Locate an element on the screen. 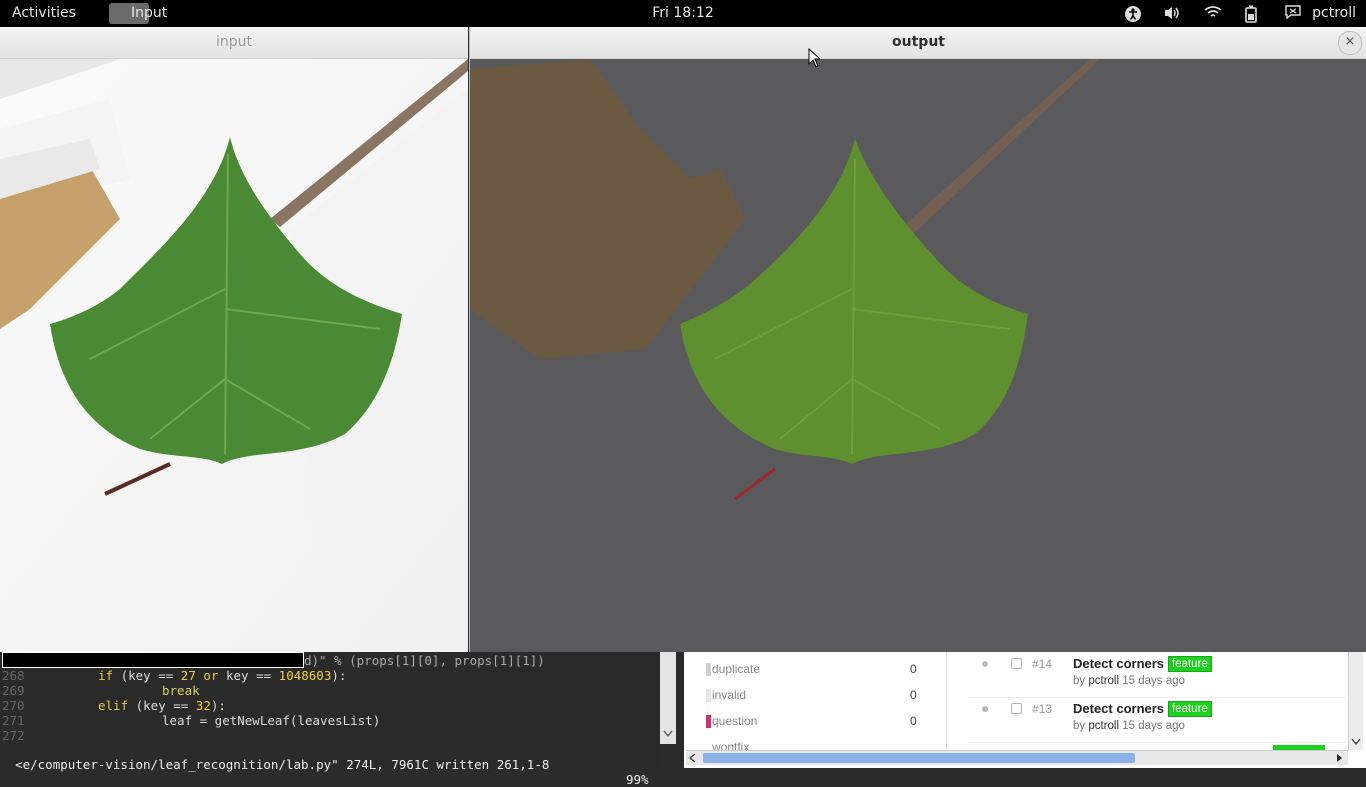  close-button: × is located at coordinates (1350, 43).